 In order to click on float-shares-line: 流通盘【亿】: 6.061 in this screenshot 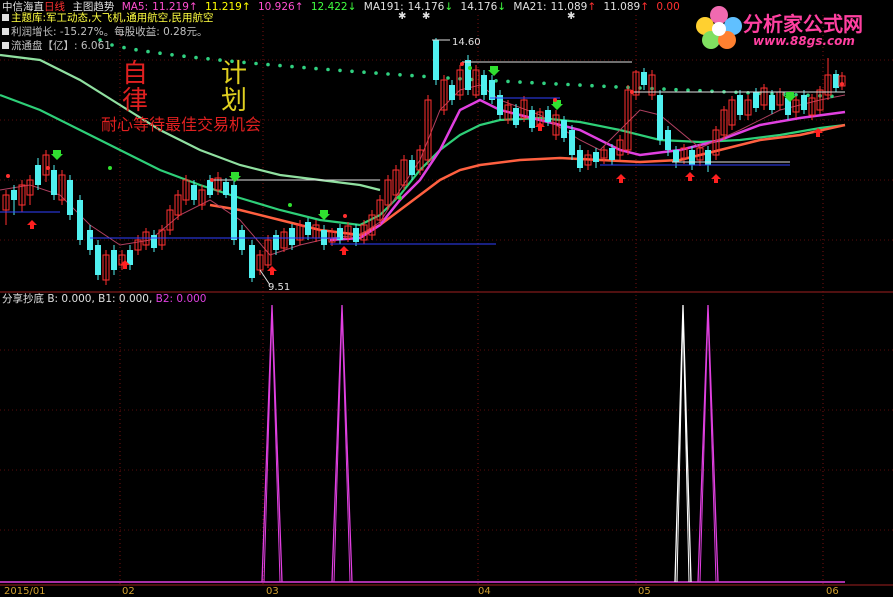, I will do `click(56, 46)`.